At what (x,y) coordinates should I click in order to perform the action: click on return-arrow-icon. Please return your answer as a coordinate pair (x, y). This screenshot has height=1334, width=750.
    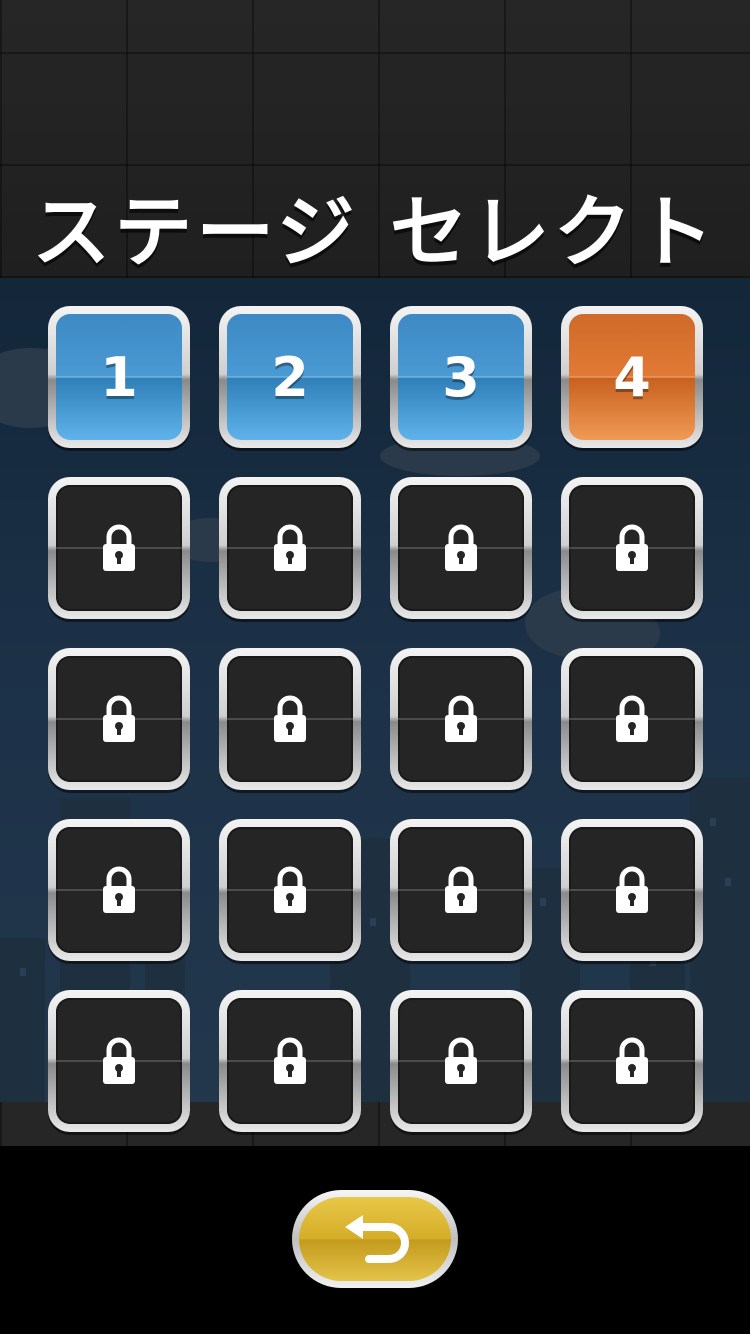
    Looking at the image, I should click on (377, 1239).